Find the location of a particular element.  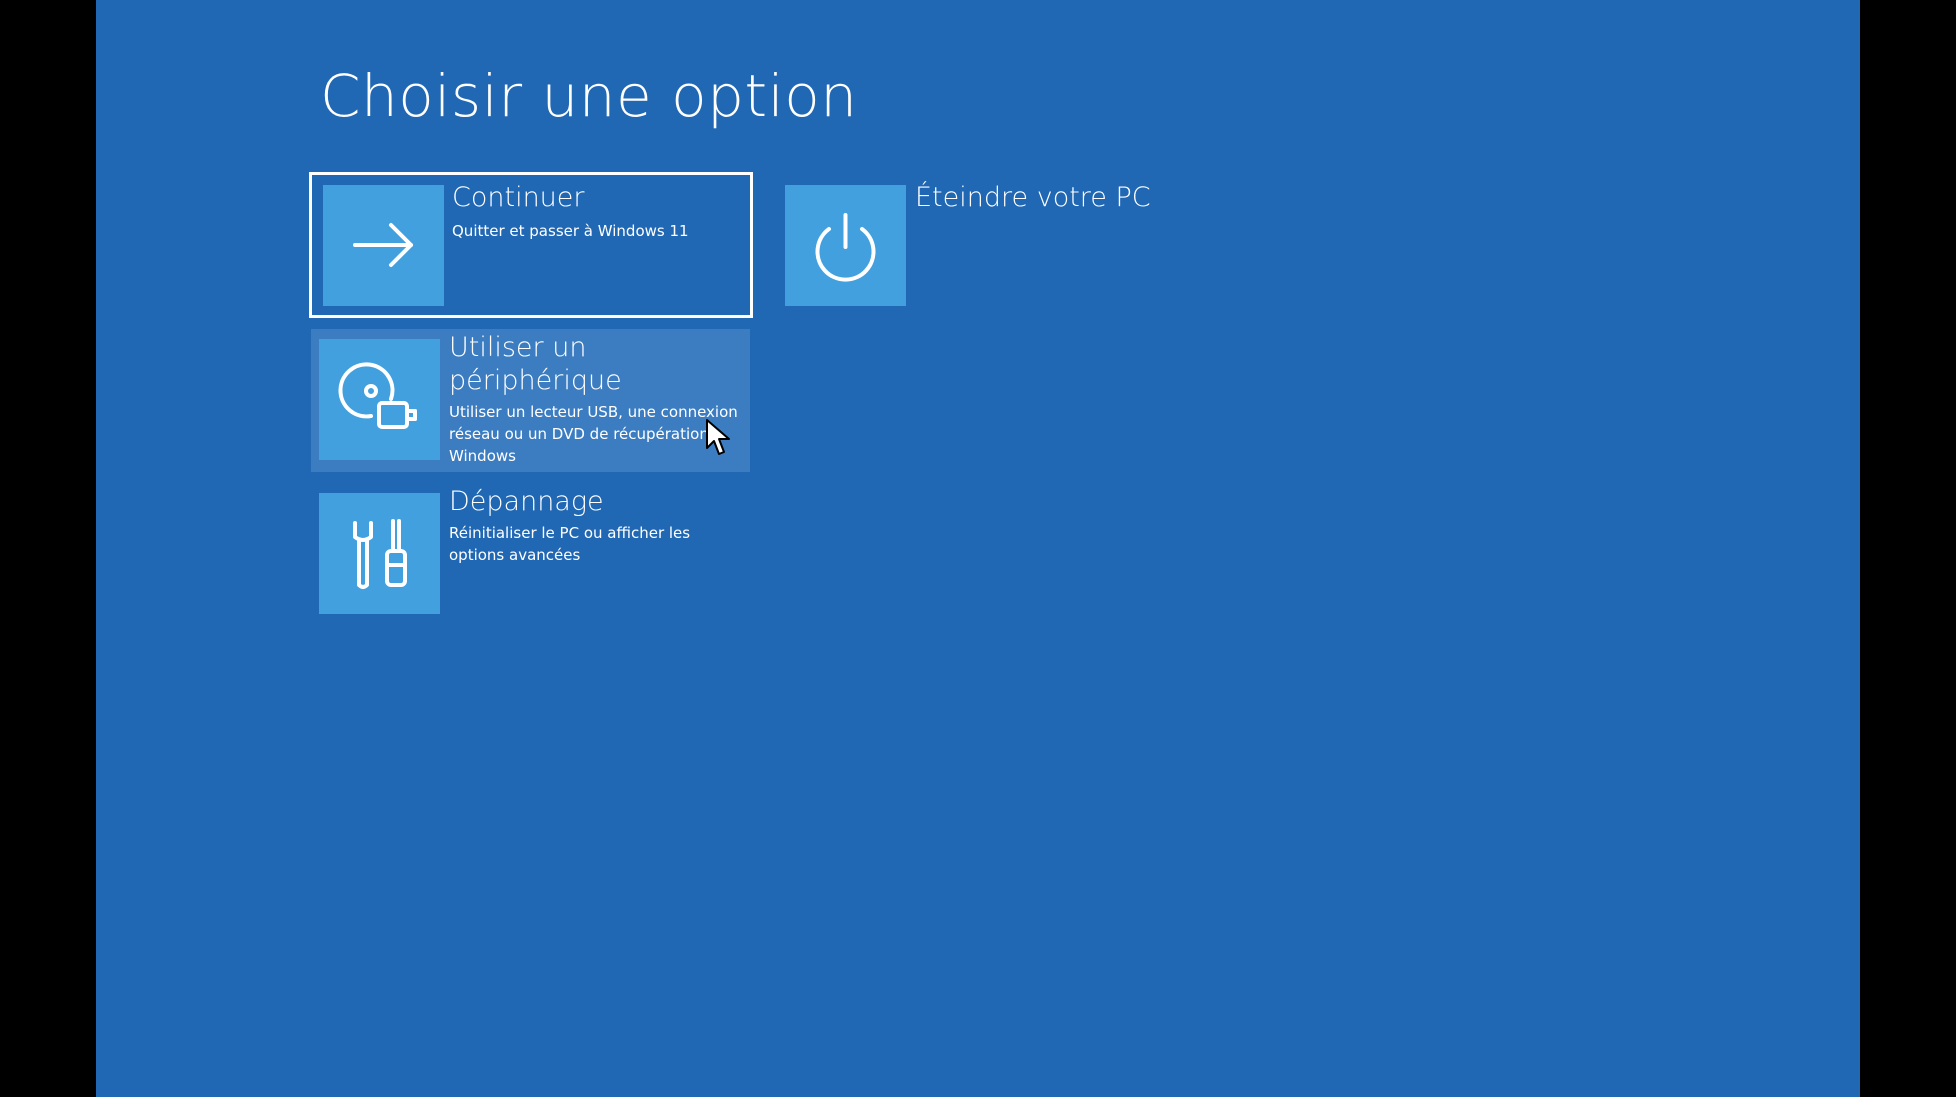

page-title: Choisir une option is located at coordinates (589, 96).